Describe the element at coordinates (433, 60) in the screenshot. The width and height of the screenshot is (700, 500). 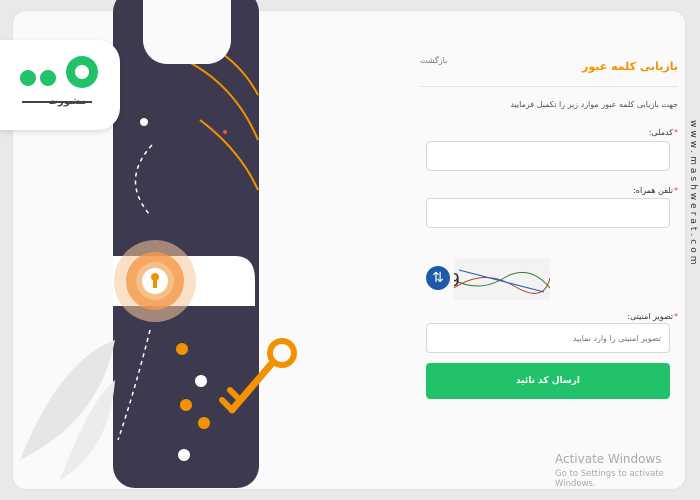
I see `back-link: بازگشت` at that location.